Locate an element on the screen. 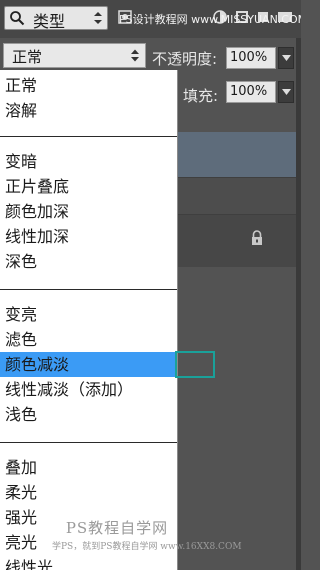 The height and width of the screenshot is (570, 320). blend-mode-value: 正常 is located at coordinates (27, 57).